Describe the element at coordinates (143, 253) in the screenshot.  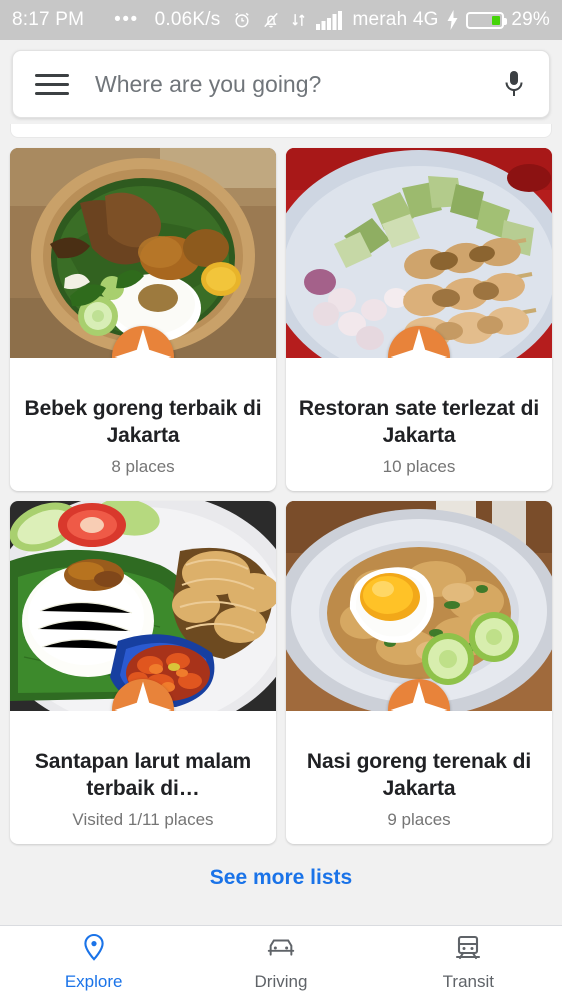
I see `card-photo-bebek-goreng` at that location.